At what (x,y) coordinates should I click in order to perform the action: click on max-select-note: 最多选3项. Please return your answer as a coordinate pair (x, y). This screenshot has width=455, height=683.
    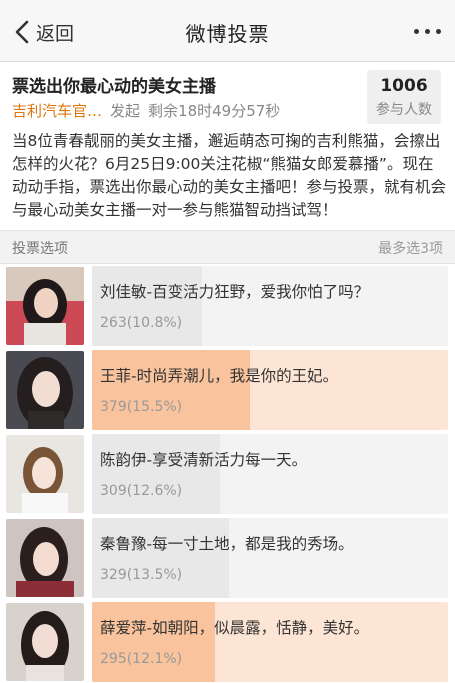
    Looking at the image, I should click on (410, 249).